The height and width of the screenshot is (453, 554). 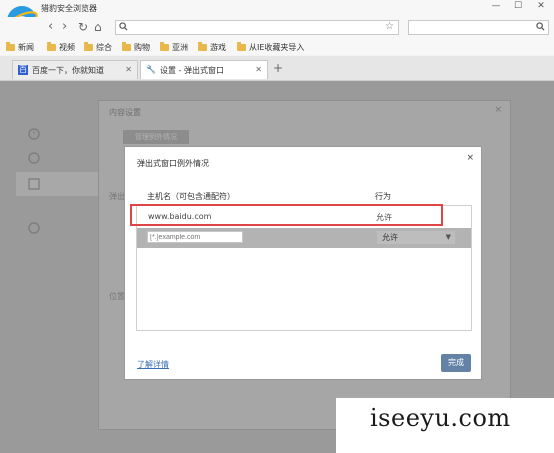 What do you see at coordinates (304, 238) in the screenshot?
I see `new-exception-row: 允许 ▼` at bounding box center [304, 238].